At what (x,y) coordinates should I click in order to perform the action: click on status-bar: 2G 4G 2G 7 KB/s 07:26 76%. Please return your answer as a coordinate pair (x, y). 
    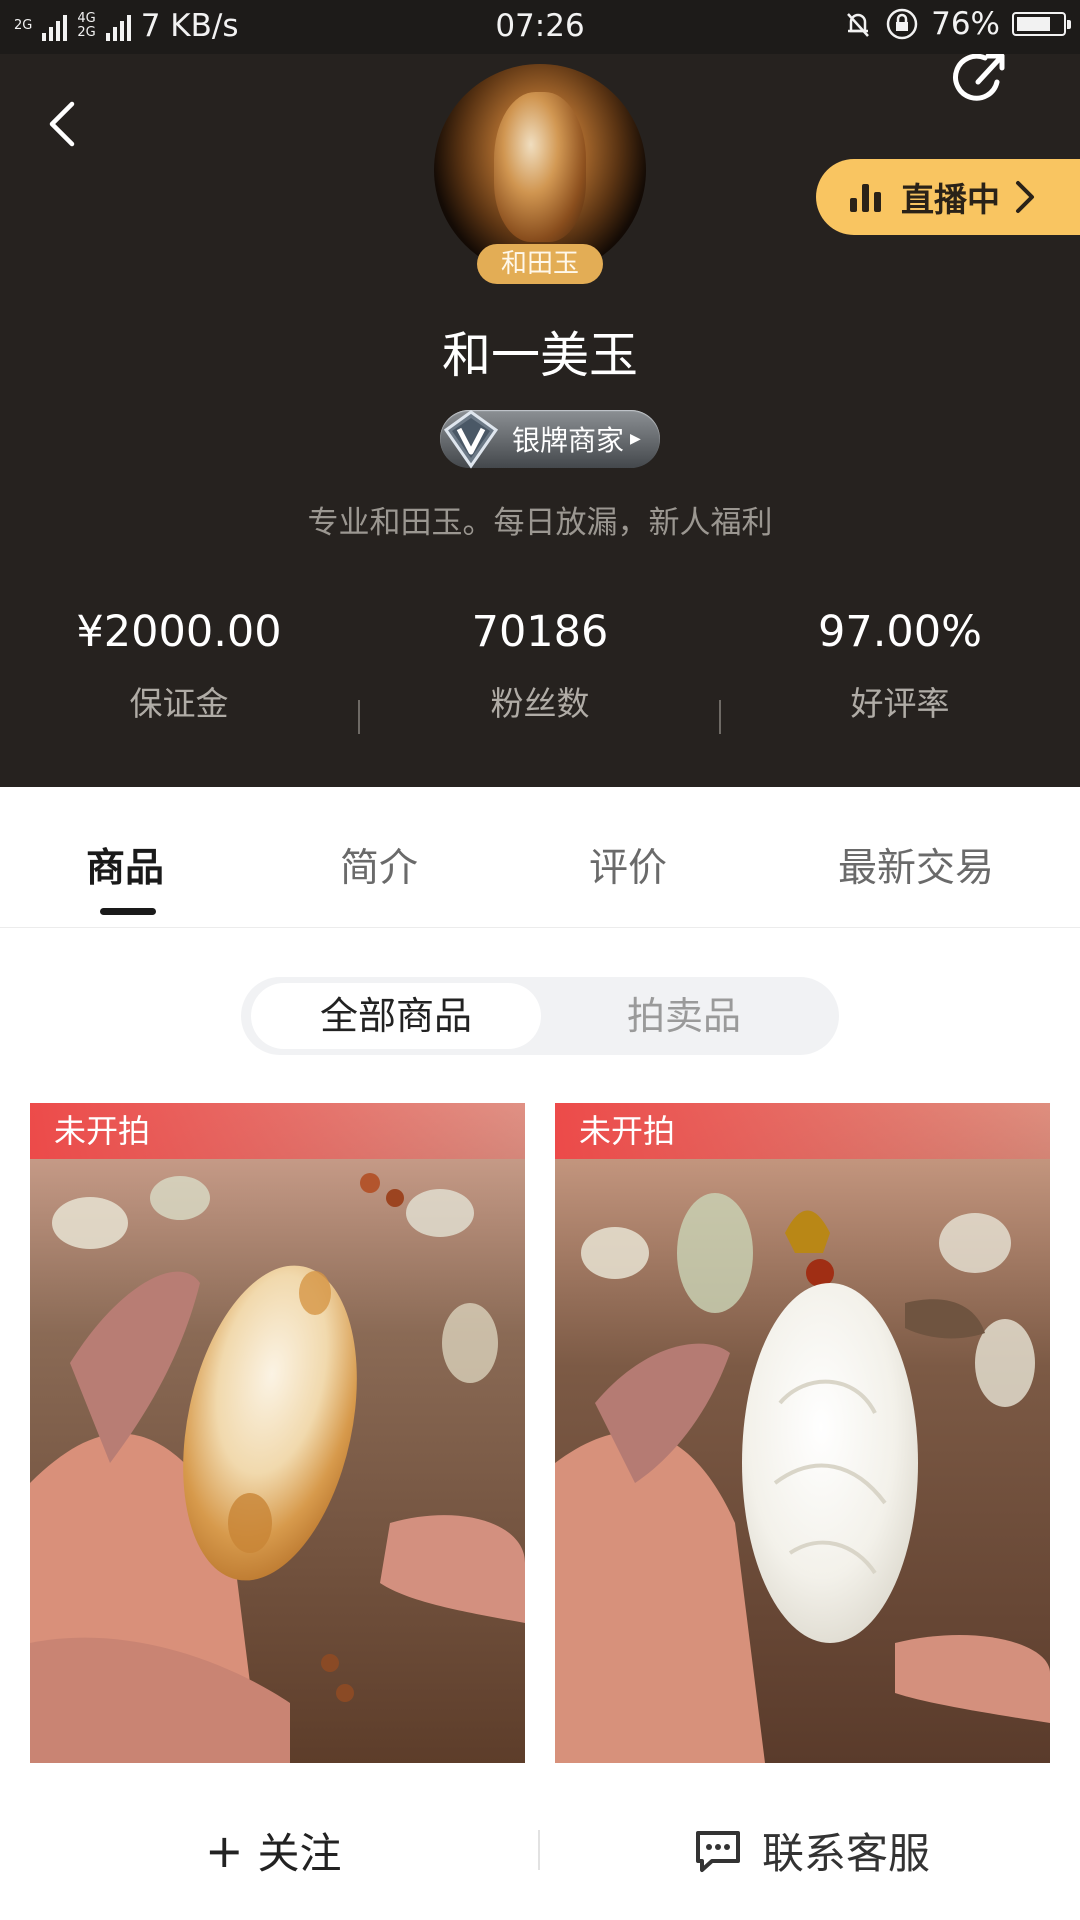
    Looking at the image, I should click on (540, 27).